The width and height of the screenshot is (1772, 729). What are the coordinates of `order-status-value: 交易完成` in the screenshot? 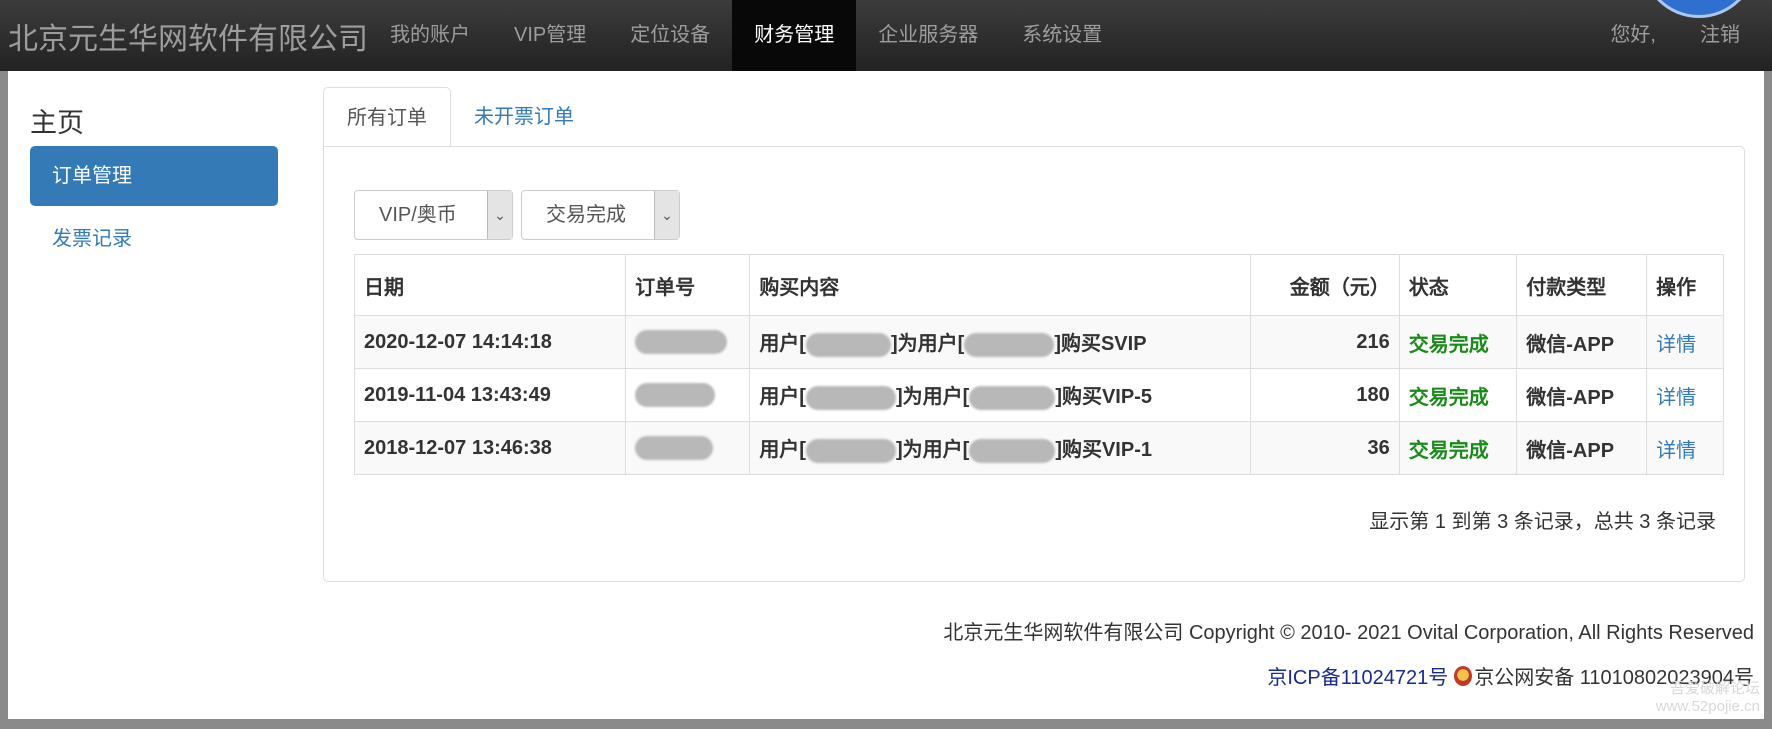 It's located at (586, 215).